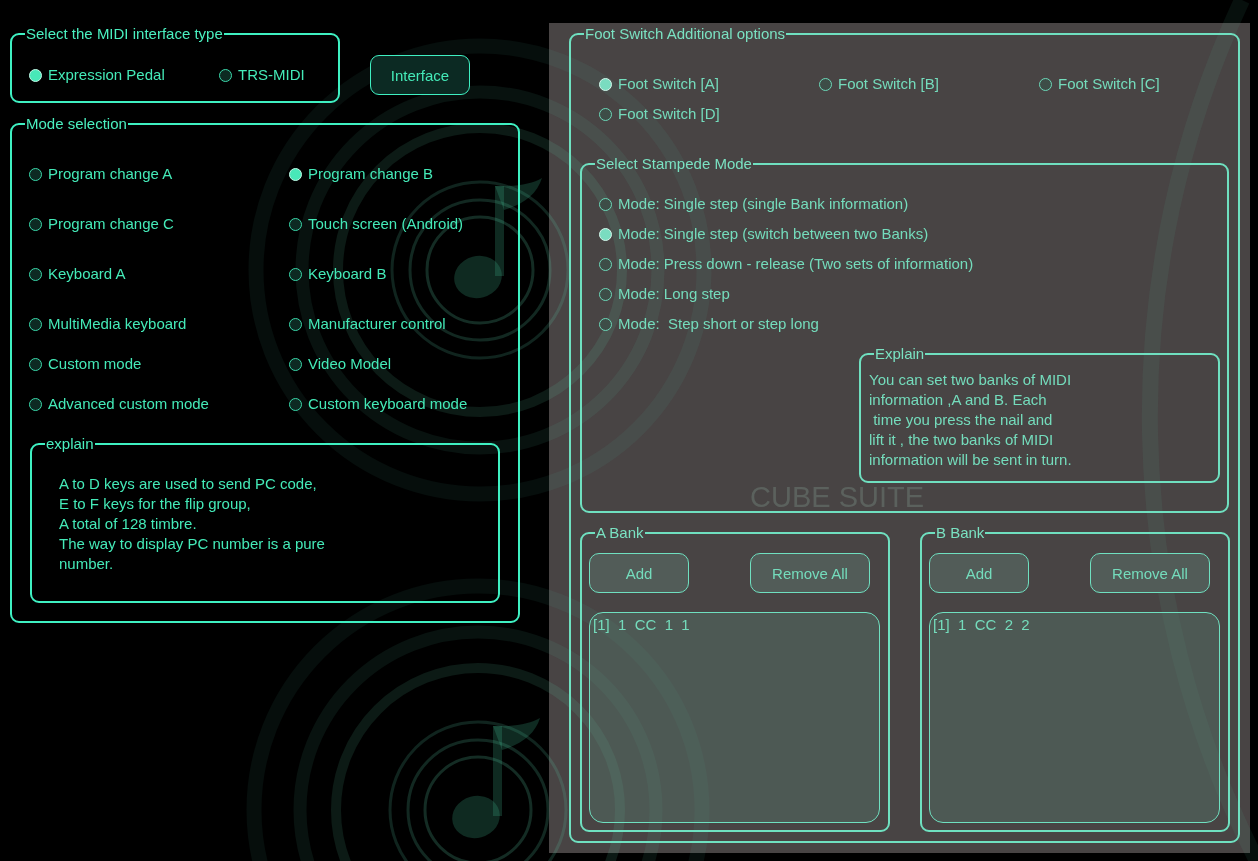  Describe the element at coordinates (888, 84) in the screenshot. I see `radio-label: Foot Switch [B]` at that location.